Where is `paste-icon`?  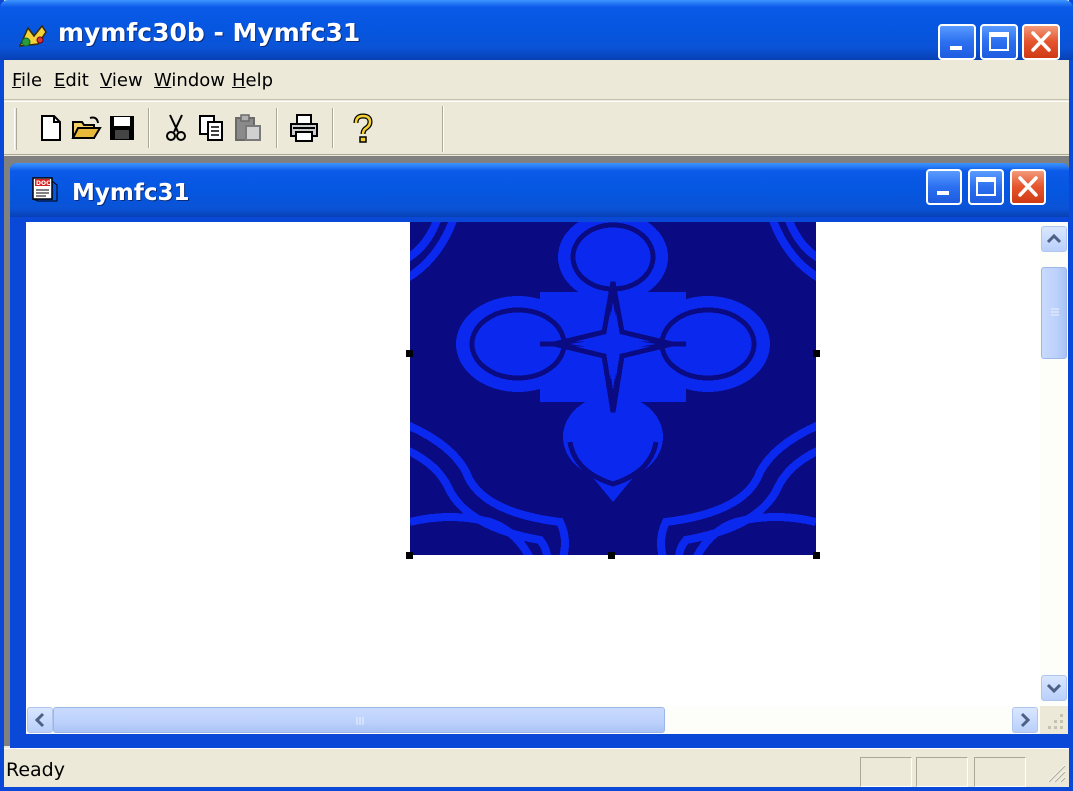 paste-icon is located at coordinates (248, 128).